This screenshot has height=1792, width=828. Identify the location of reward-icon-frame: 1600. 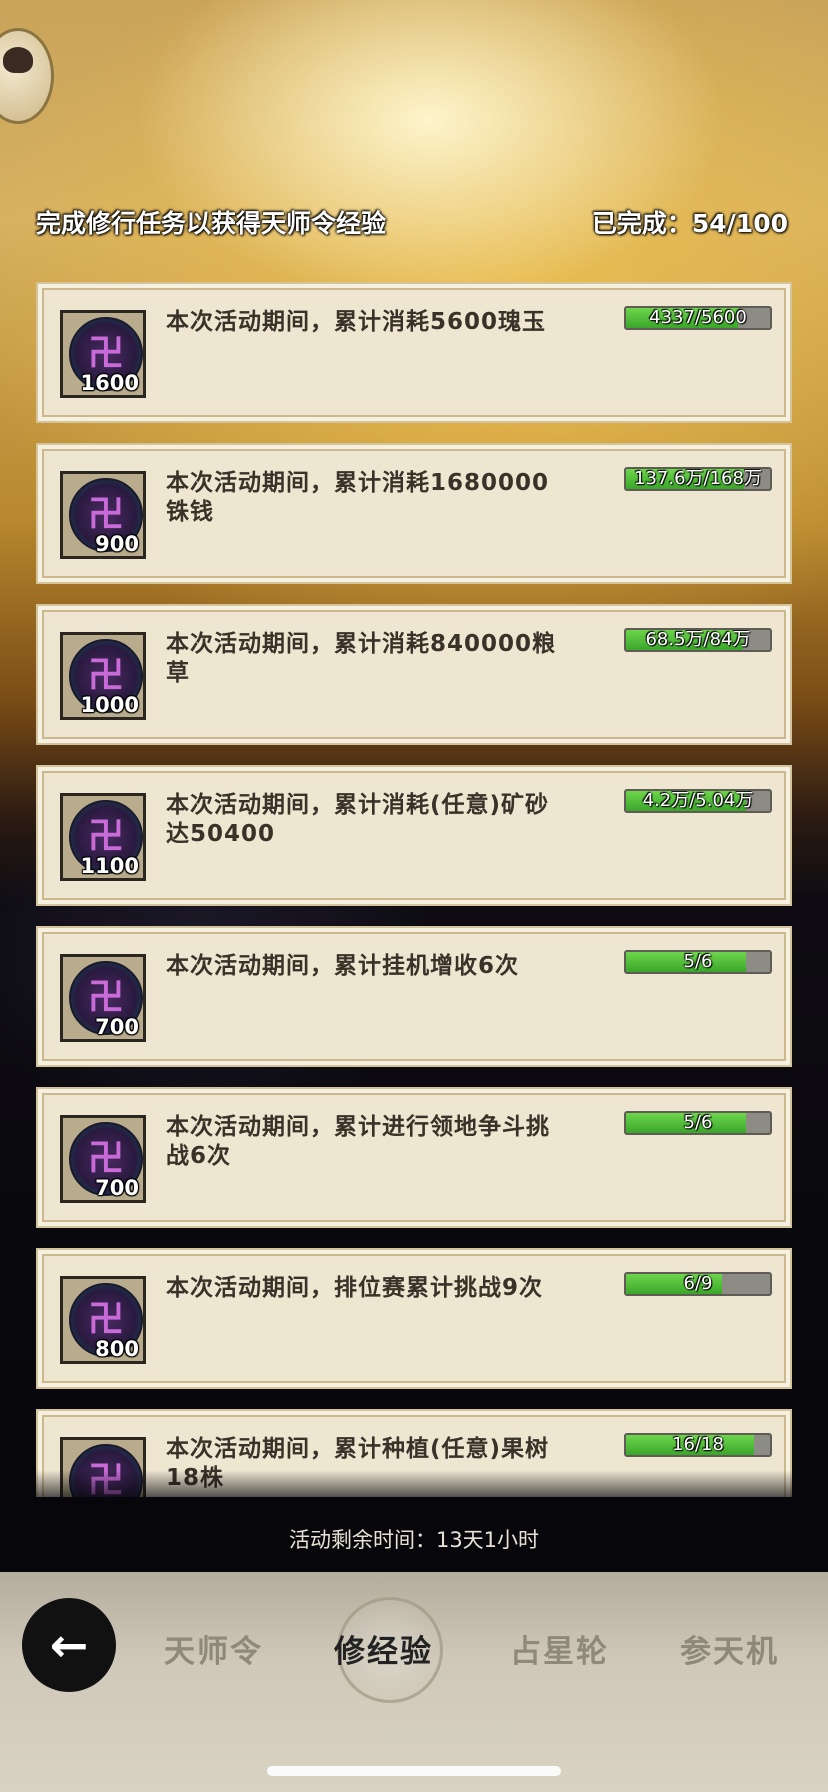
(103, 354).